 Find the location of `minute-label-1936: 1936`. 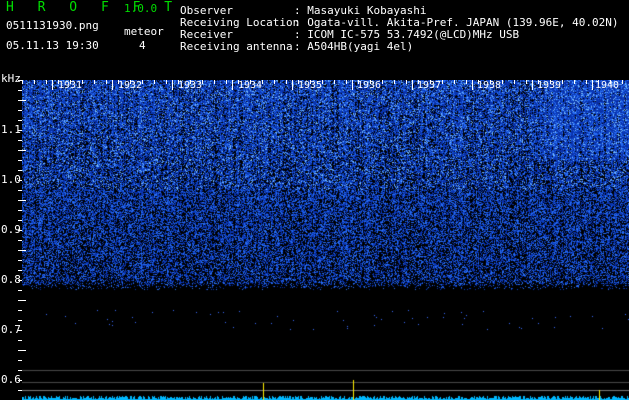

minute-label-1936: 1936 is located at coordinates (369, 85).